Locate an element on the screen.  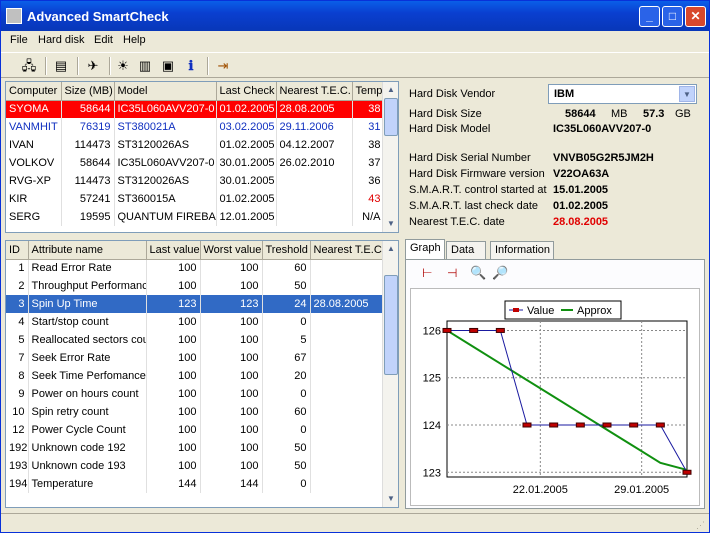
col-temp: Temp is located at coordinates (368, 91).